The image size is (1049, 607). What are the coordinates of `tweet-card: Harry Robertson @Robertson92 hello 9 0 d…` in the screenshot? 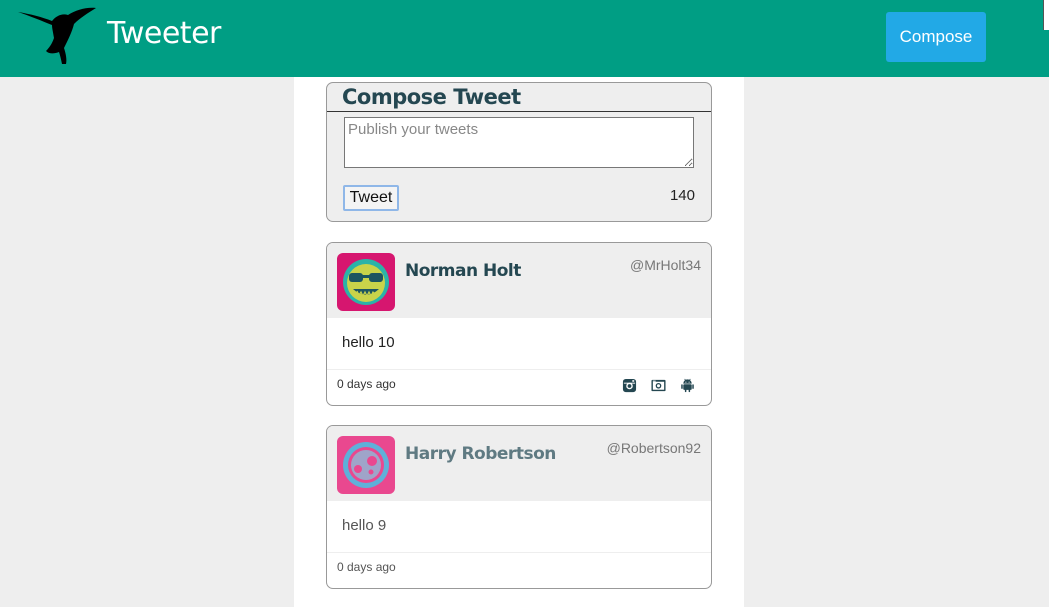 It's located at (519, 507).